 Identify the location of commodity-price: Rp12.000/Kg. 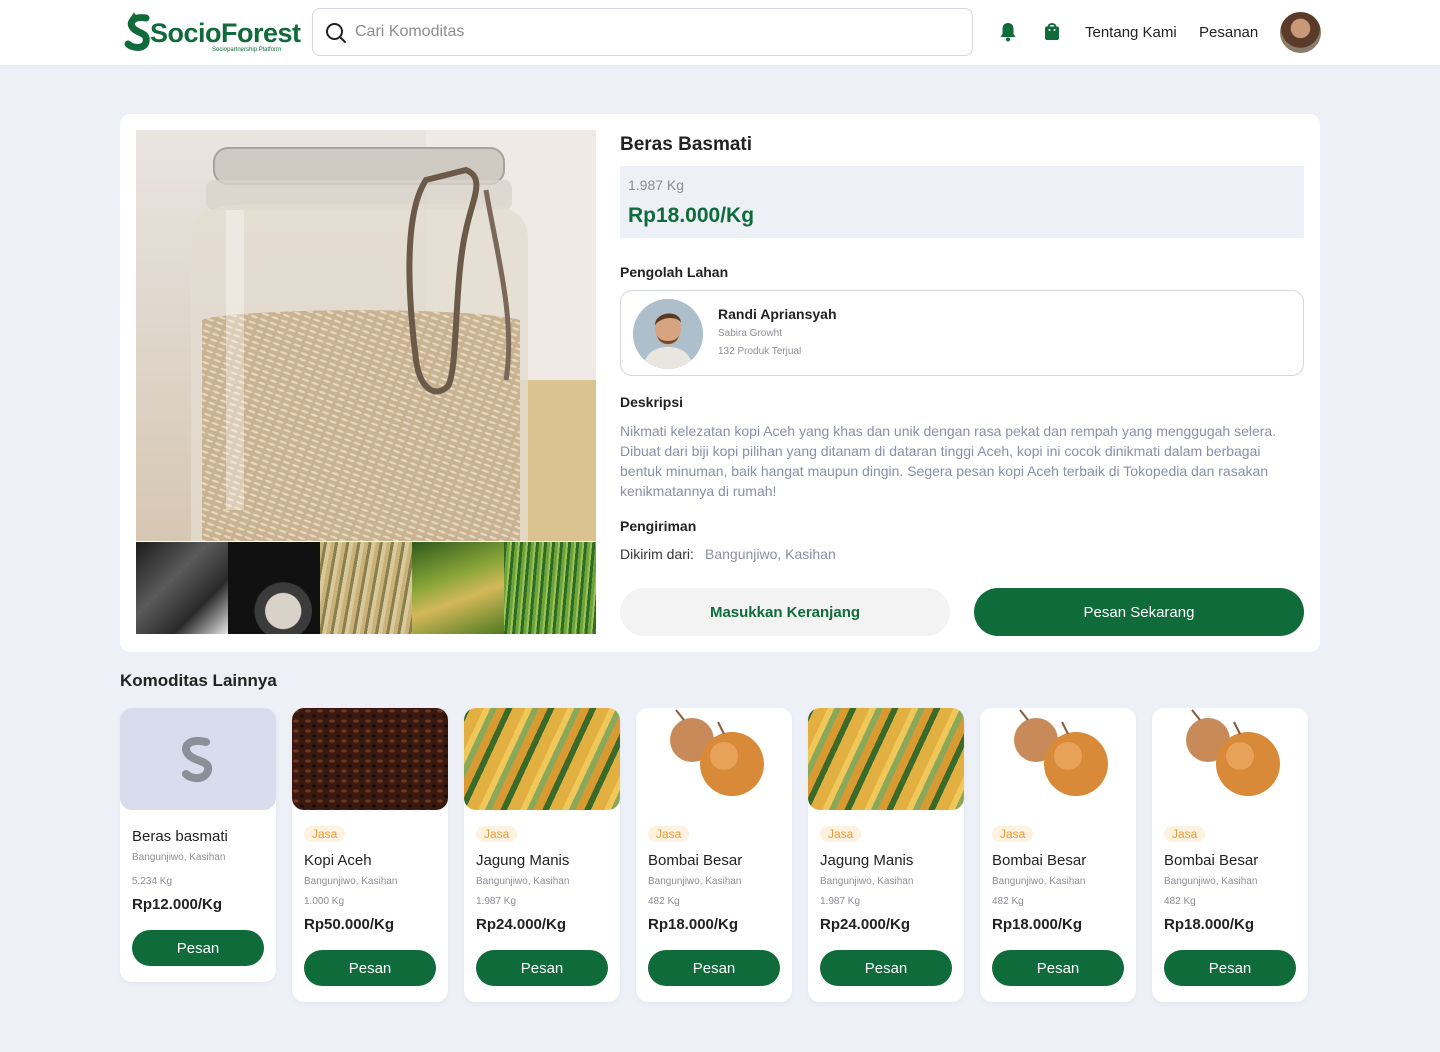
(177, 904).